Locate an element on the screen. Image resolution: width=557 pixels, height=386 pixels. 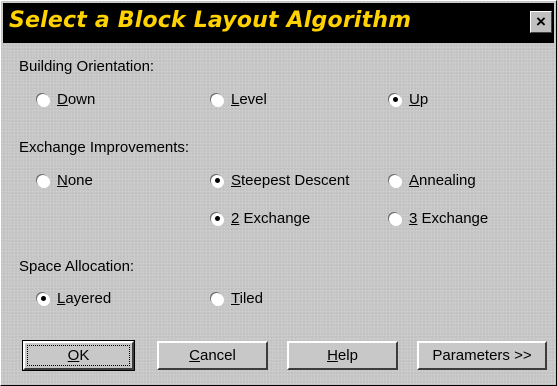
close-button: × is located at coordinates (541, 22).